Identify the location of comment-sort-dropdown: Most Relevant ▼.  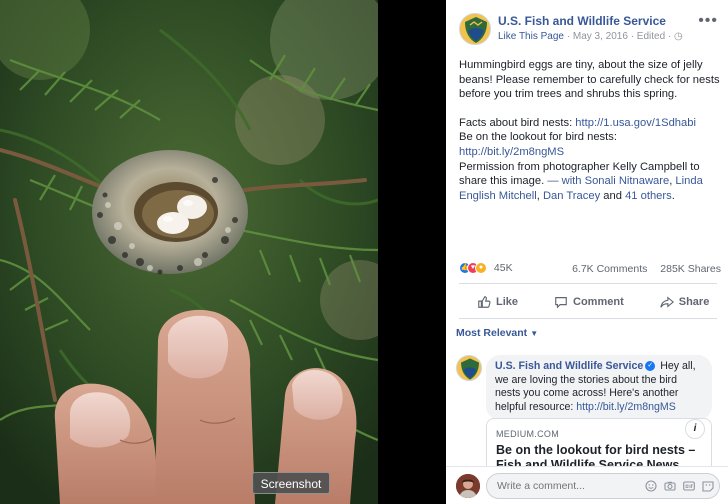
(497, 333).